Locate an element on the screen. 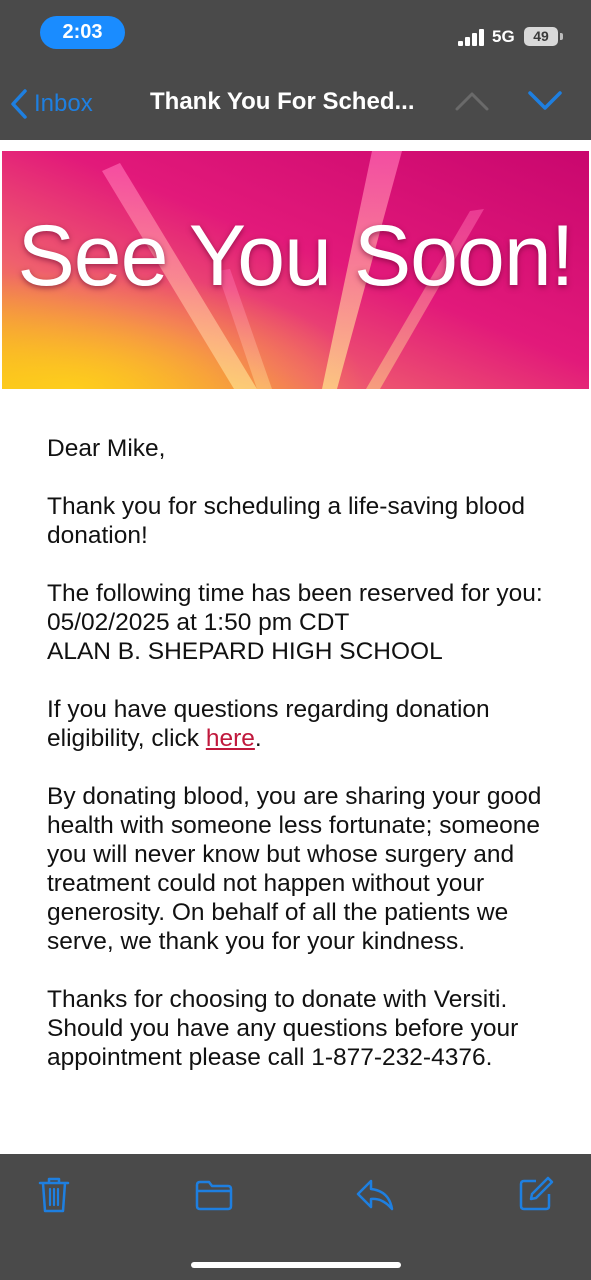 The image size is (591, 1280). battery-icon: 49 is located at coordinates (541, 36).